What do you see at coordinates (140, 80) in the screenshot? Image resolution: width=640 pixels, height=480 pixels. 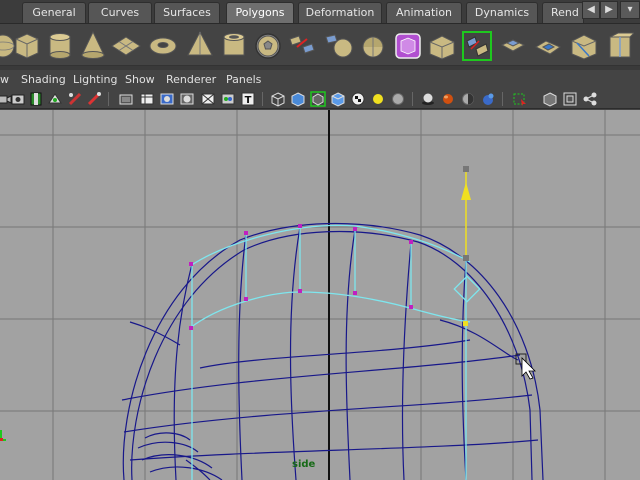 I see `menu-show: Show` at bounding box center [140, 80].